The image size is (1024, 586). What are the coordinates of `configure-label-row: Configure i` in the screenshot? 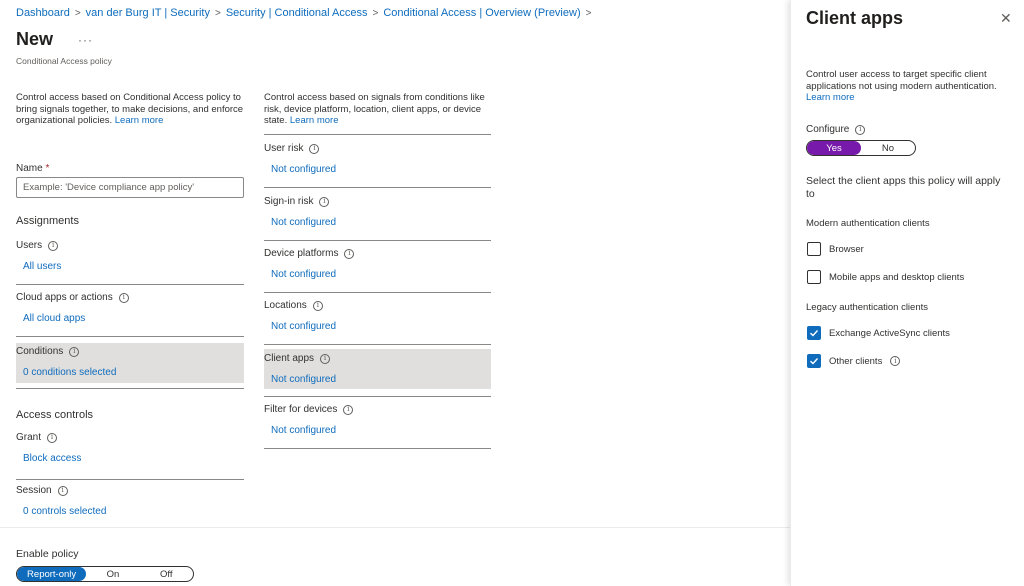 It's located at (836, 129).